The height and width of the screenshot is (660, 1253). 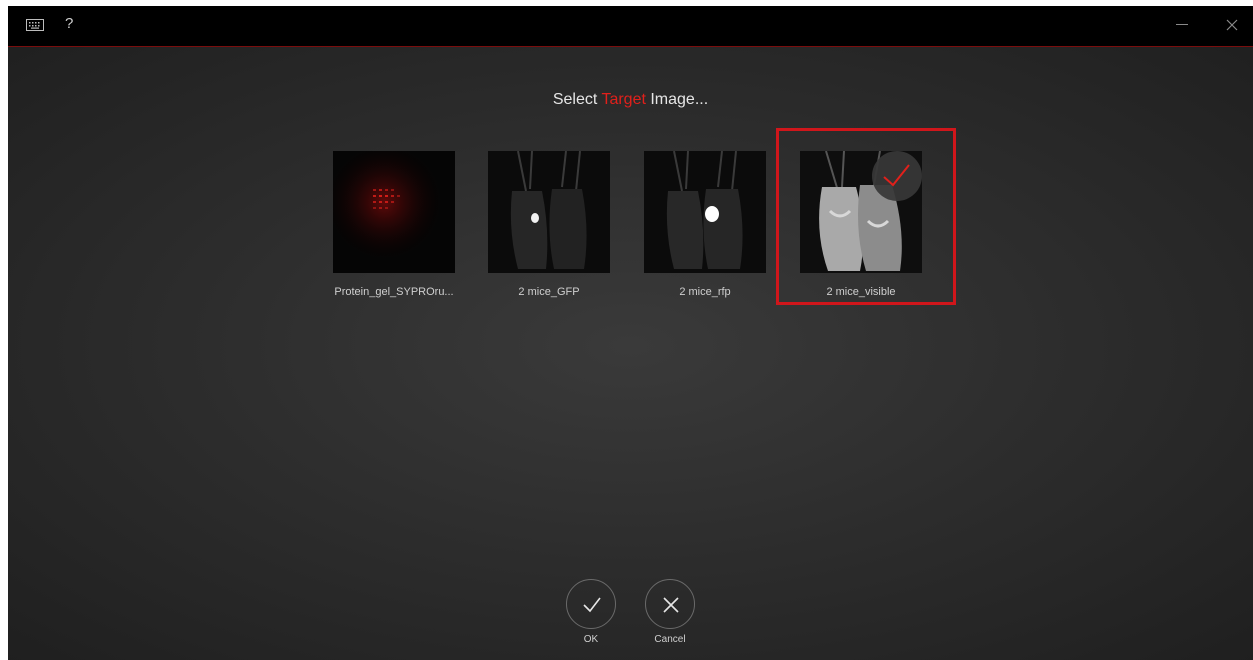 What do you see at coordinates (35, 25) in the screenshot?
I see `keyboard-icon` at bounding box center [35, 25].